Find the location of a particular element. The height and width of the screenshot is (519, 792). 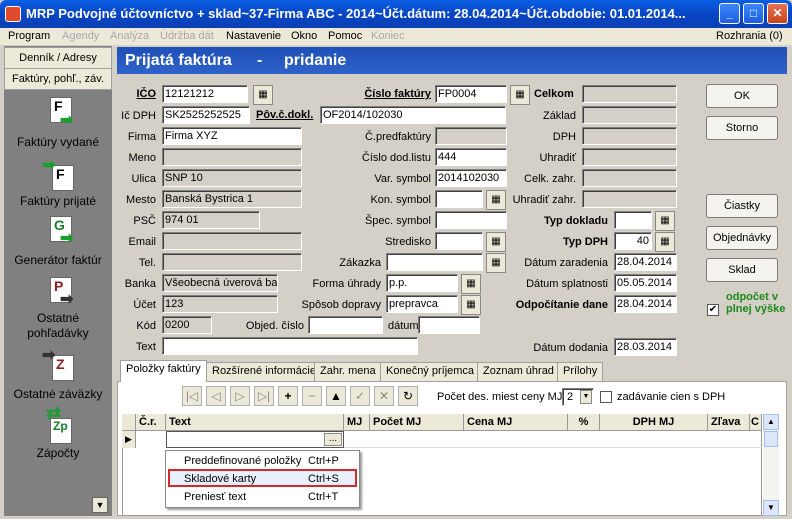

menu-program: Program is located at coordinates (29, 36).